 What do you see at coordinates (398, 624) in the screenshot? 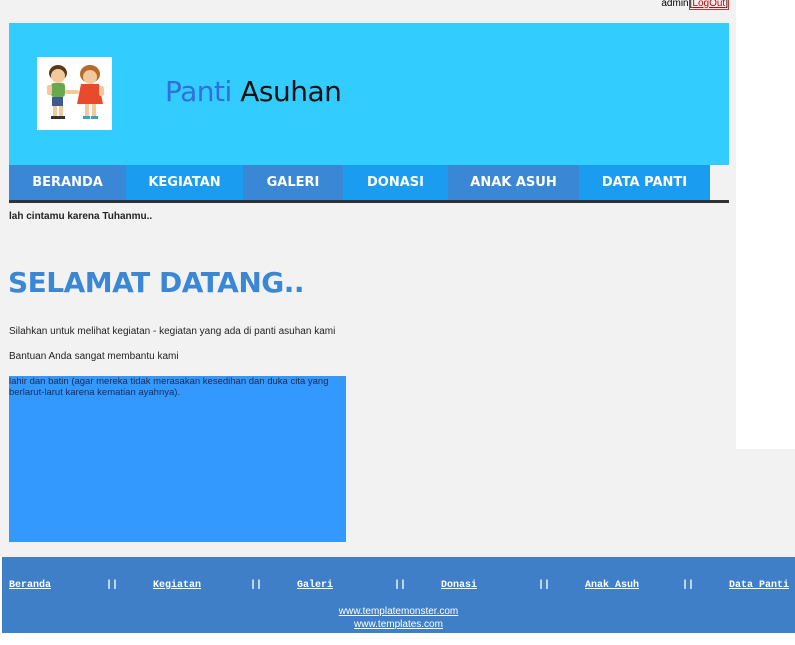
I see `credit-templates-link: www.templates.com` at bounding box center [398, 624].